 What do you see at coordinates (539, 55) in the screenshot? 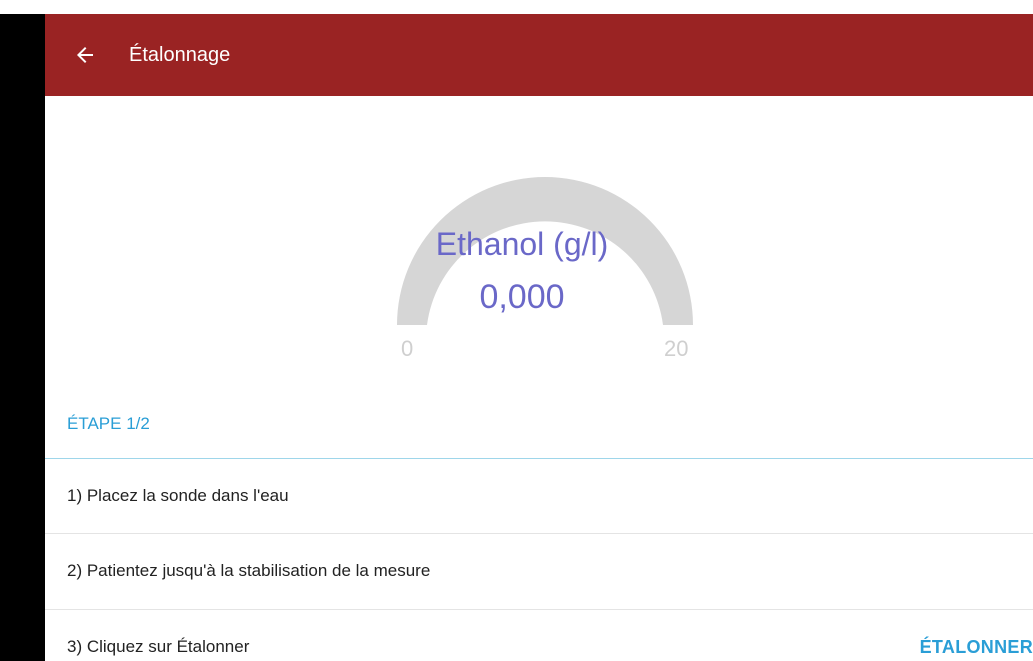
I see `app-toolbar: Étalonnage` at bounding box center [539, 55].